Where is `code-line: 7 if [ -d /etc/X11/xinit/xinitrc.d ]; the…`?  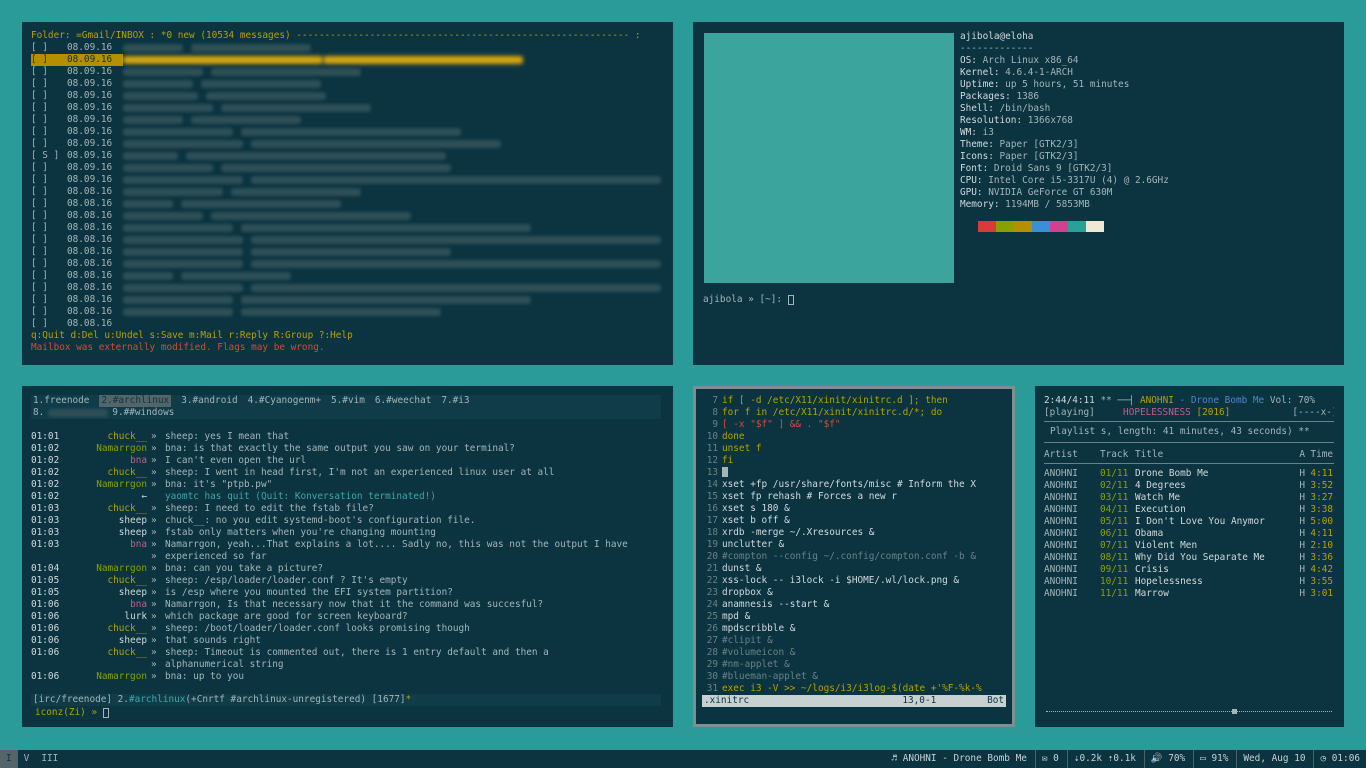
code-line: 7 if [ -d /etc/X11/xinit/xinitrc.d ]; the… is located at coordinates (852, 401).